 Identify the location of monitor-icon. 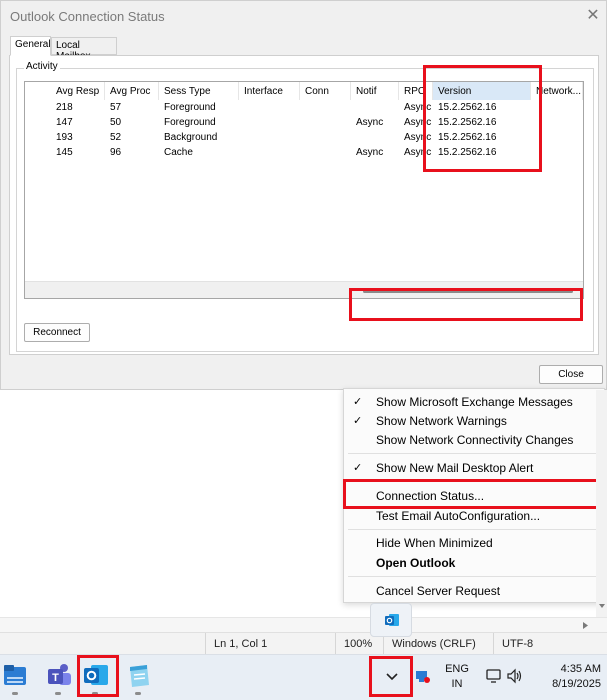
(494, 676).